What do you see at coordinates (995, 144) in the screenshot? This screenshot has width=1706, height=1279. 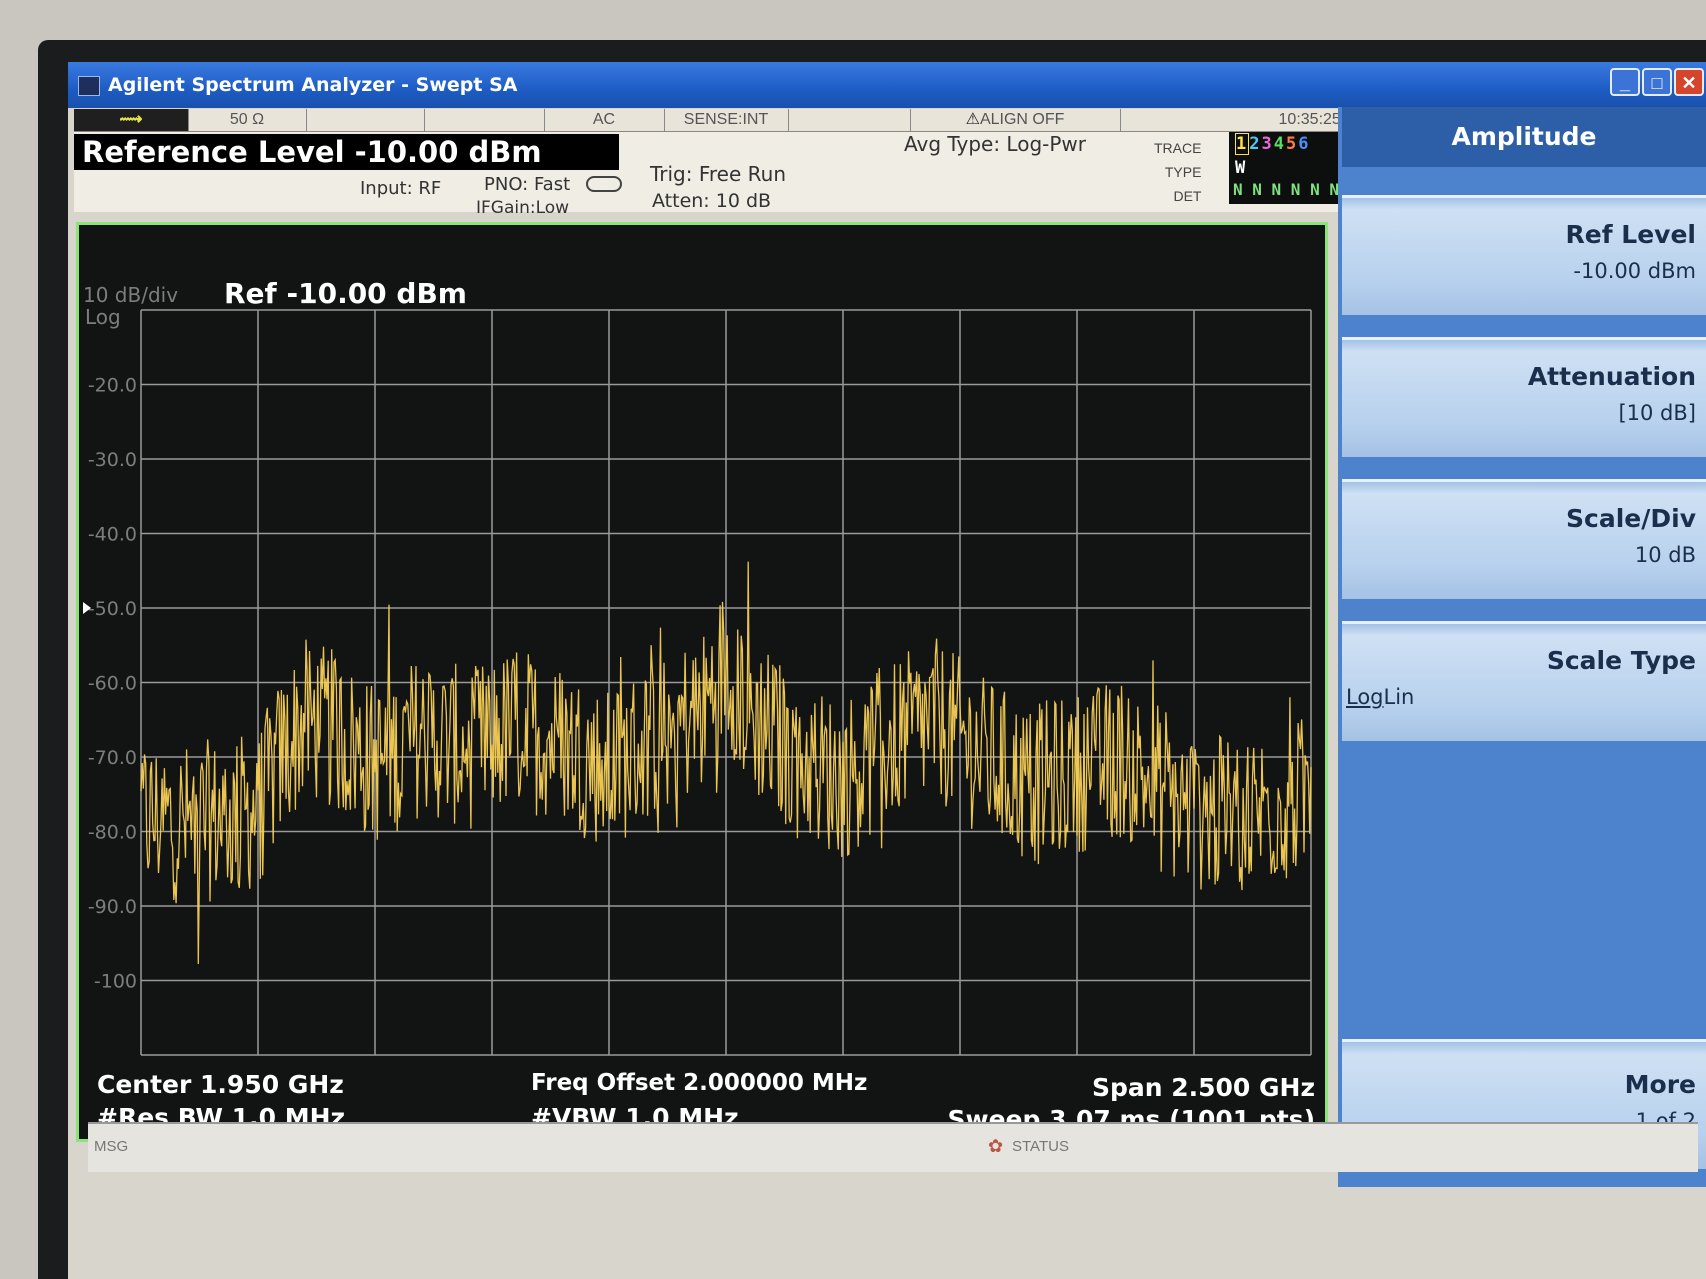 I see `avg-type-info: Avg Type: Log-Pwr` at bounding box center [995, 144].